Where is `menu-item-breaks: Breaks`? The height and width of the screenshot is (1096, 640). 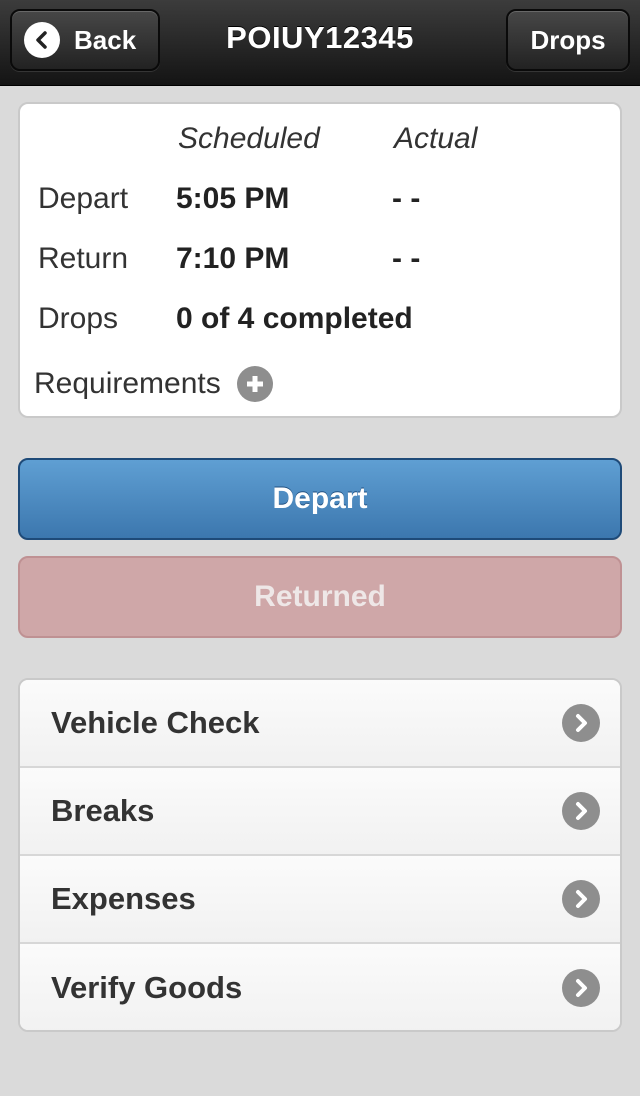
menu-item-breaks: Breaks is located at coordinates (320, 812).